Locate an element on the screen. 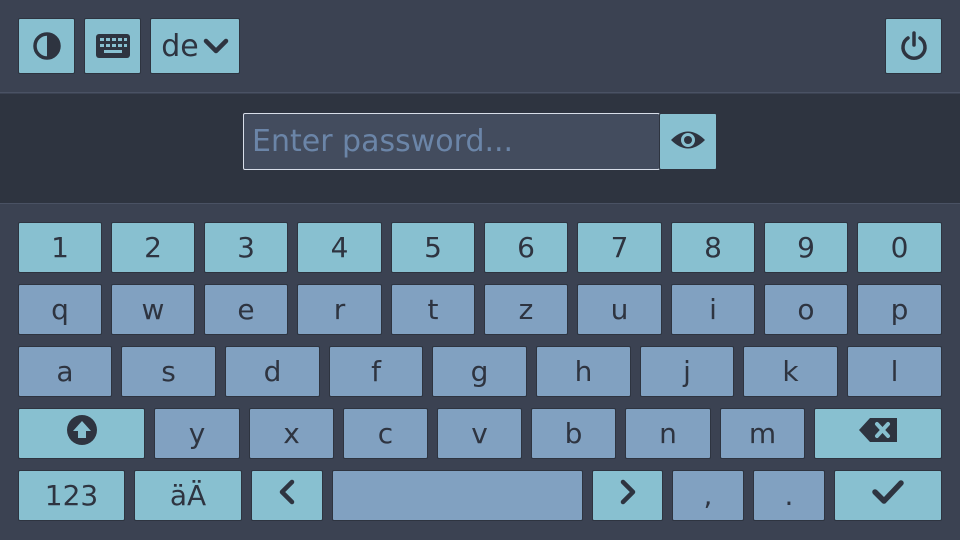  eye-icon is located at coordinates (688, 142).